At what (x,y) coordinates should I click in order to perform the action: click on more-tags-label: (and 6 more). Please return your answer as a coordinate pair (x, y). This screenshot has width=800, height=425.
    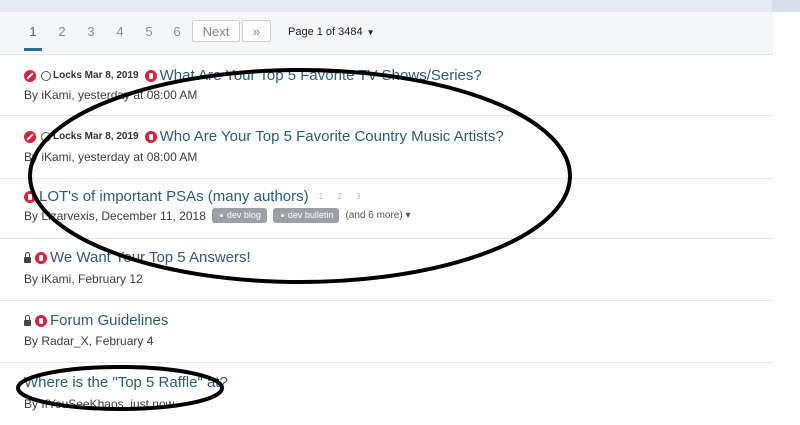
    Looking at the image, I should click on (374, 215).